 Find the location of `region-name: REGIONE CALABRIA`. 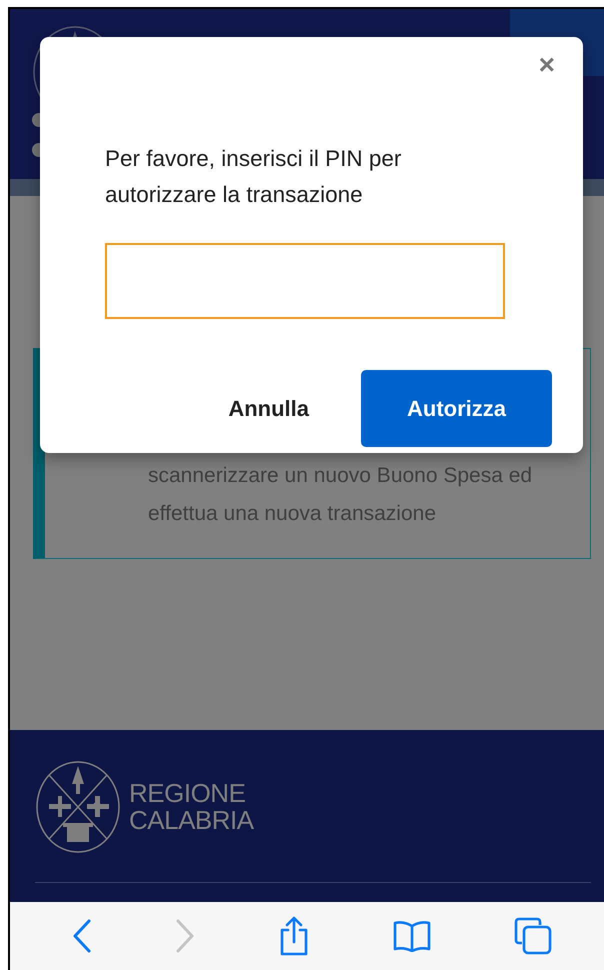

region-name: REGIONE CALABRIA is located at coordinates (191, 807).